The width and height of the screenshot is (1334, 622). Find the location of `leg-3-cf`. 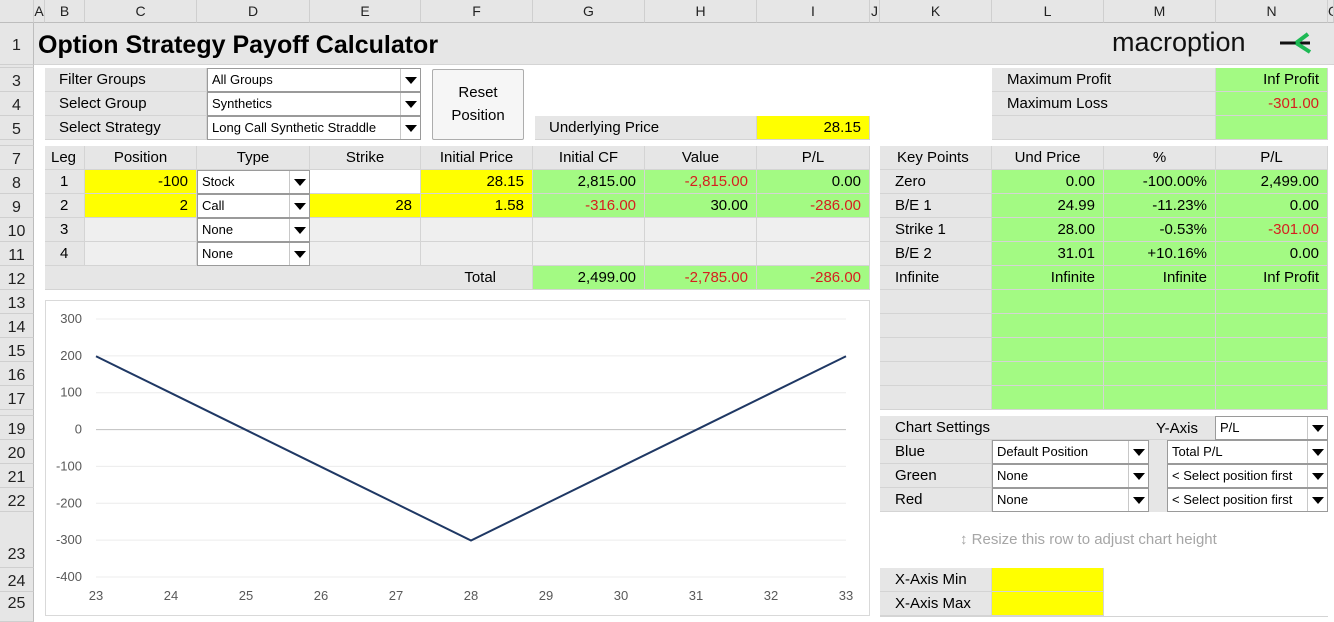

leg-3-cf is located at coordinates (589, 230).